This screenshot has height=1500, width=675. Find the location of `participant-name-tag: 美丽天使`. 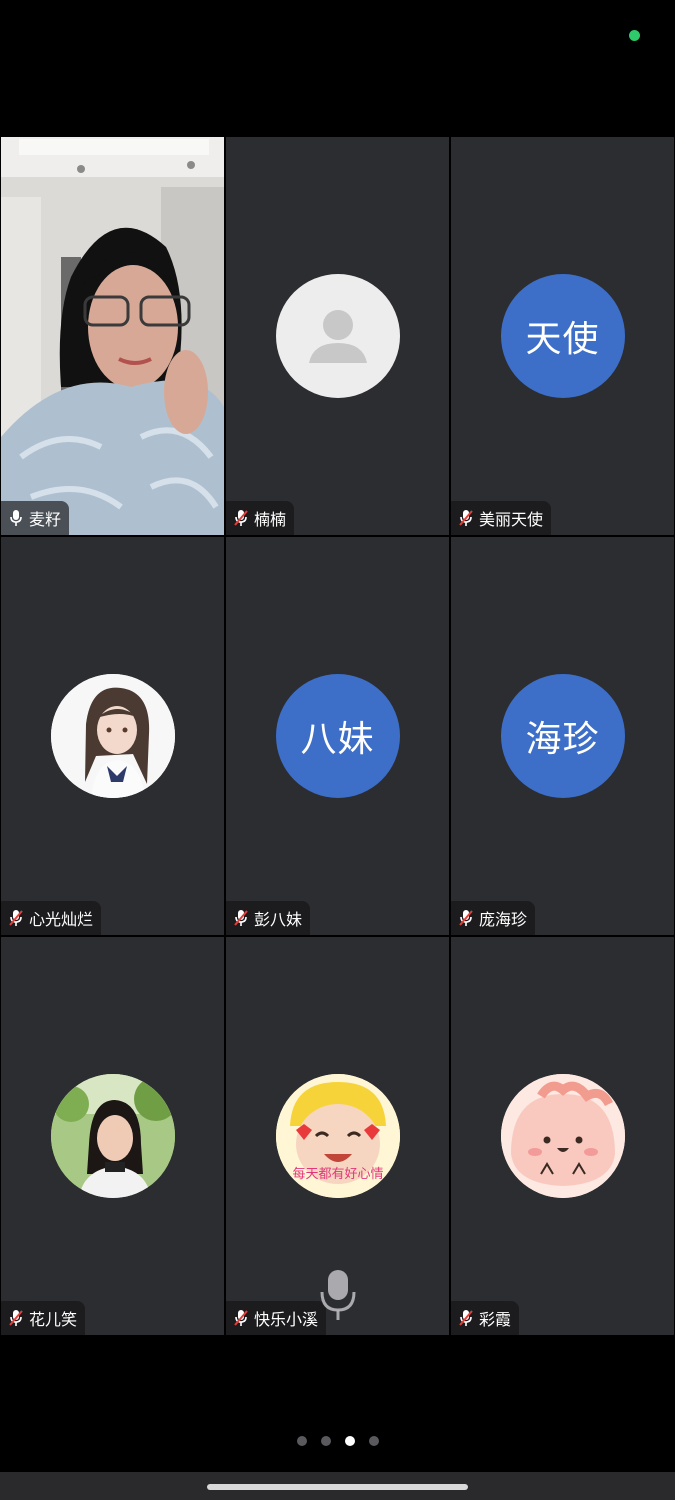

participant-name-tag: 美丽天使 is located at coordinates (501, 518).